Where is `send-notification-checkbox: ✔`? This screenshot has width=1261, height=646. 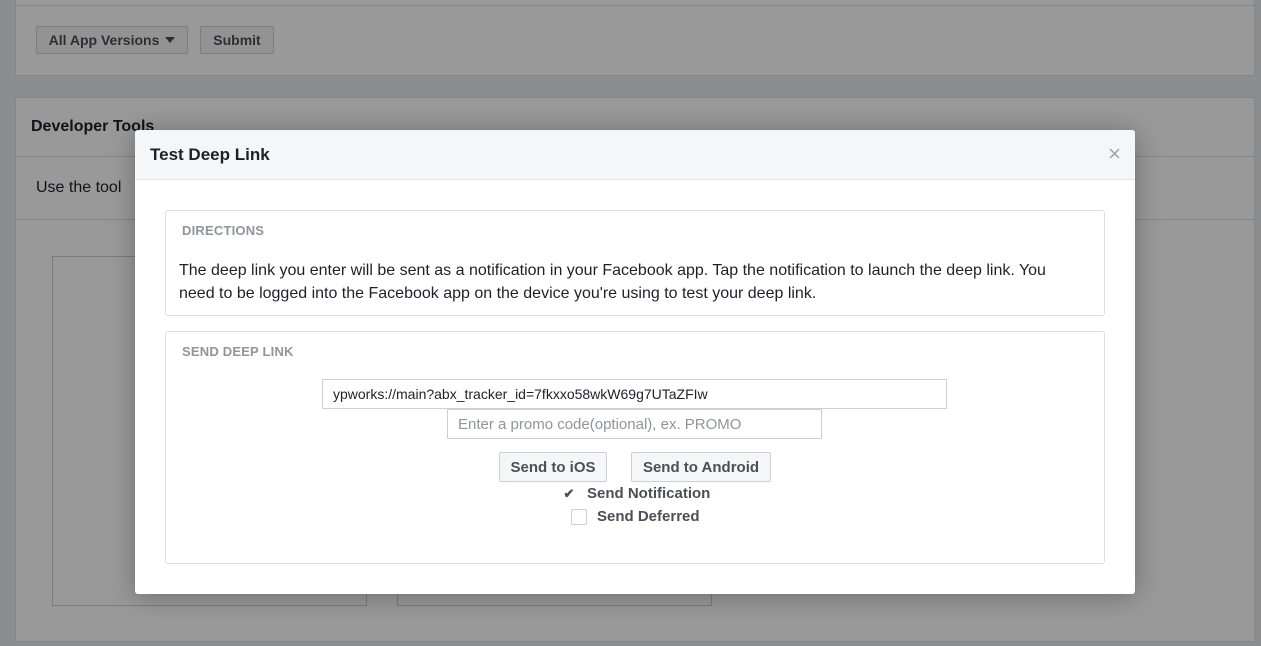
send-notification-checkbox: ✔ is located at coordinates (569, 494).